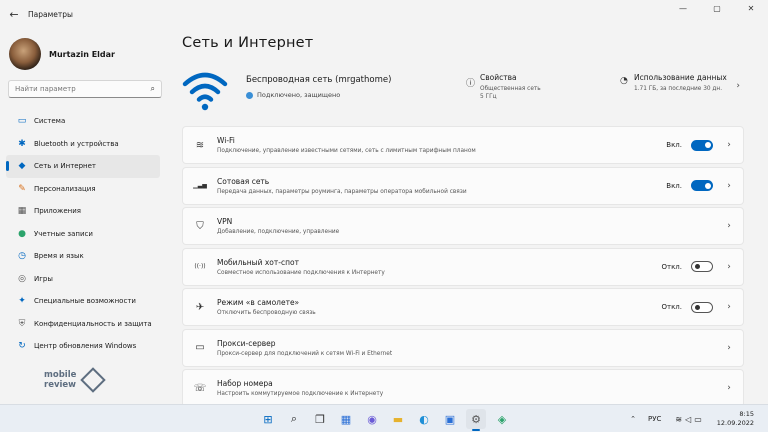 This screenshot has width=768, height=432. Describe the element at coordinates (153, 89) in the screenshot. I see `search-icon: ⌕` at that location.